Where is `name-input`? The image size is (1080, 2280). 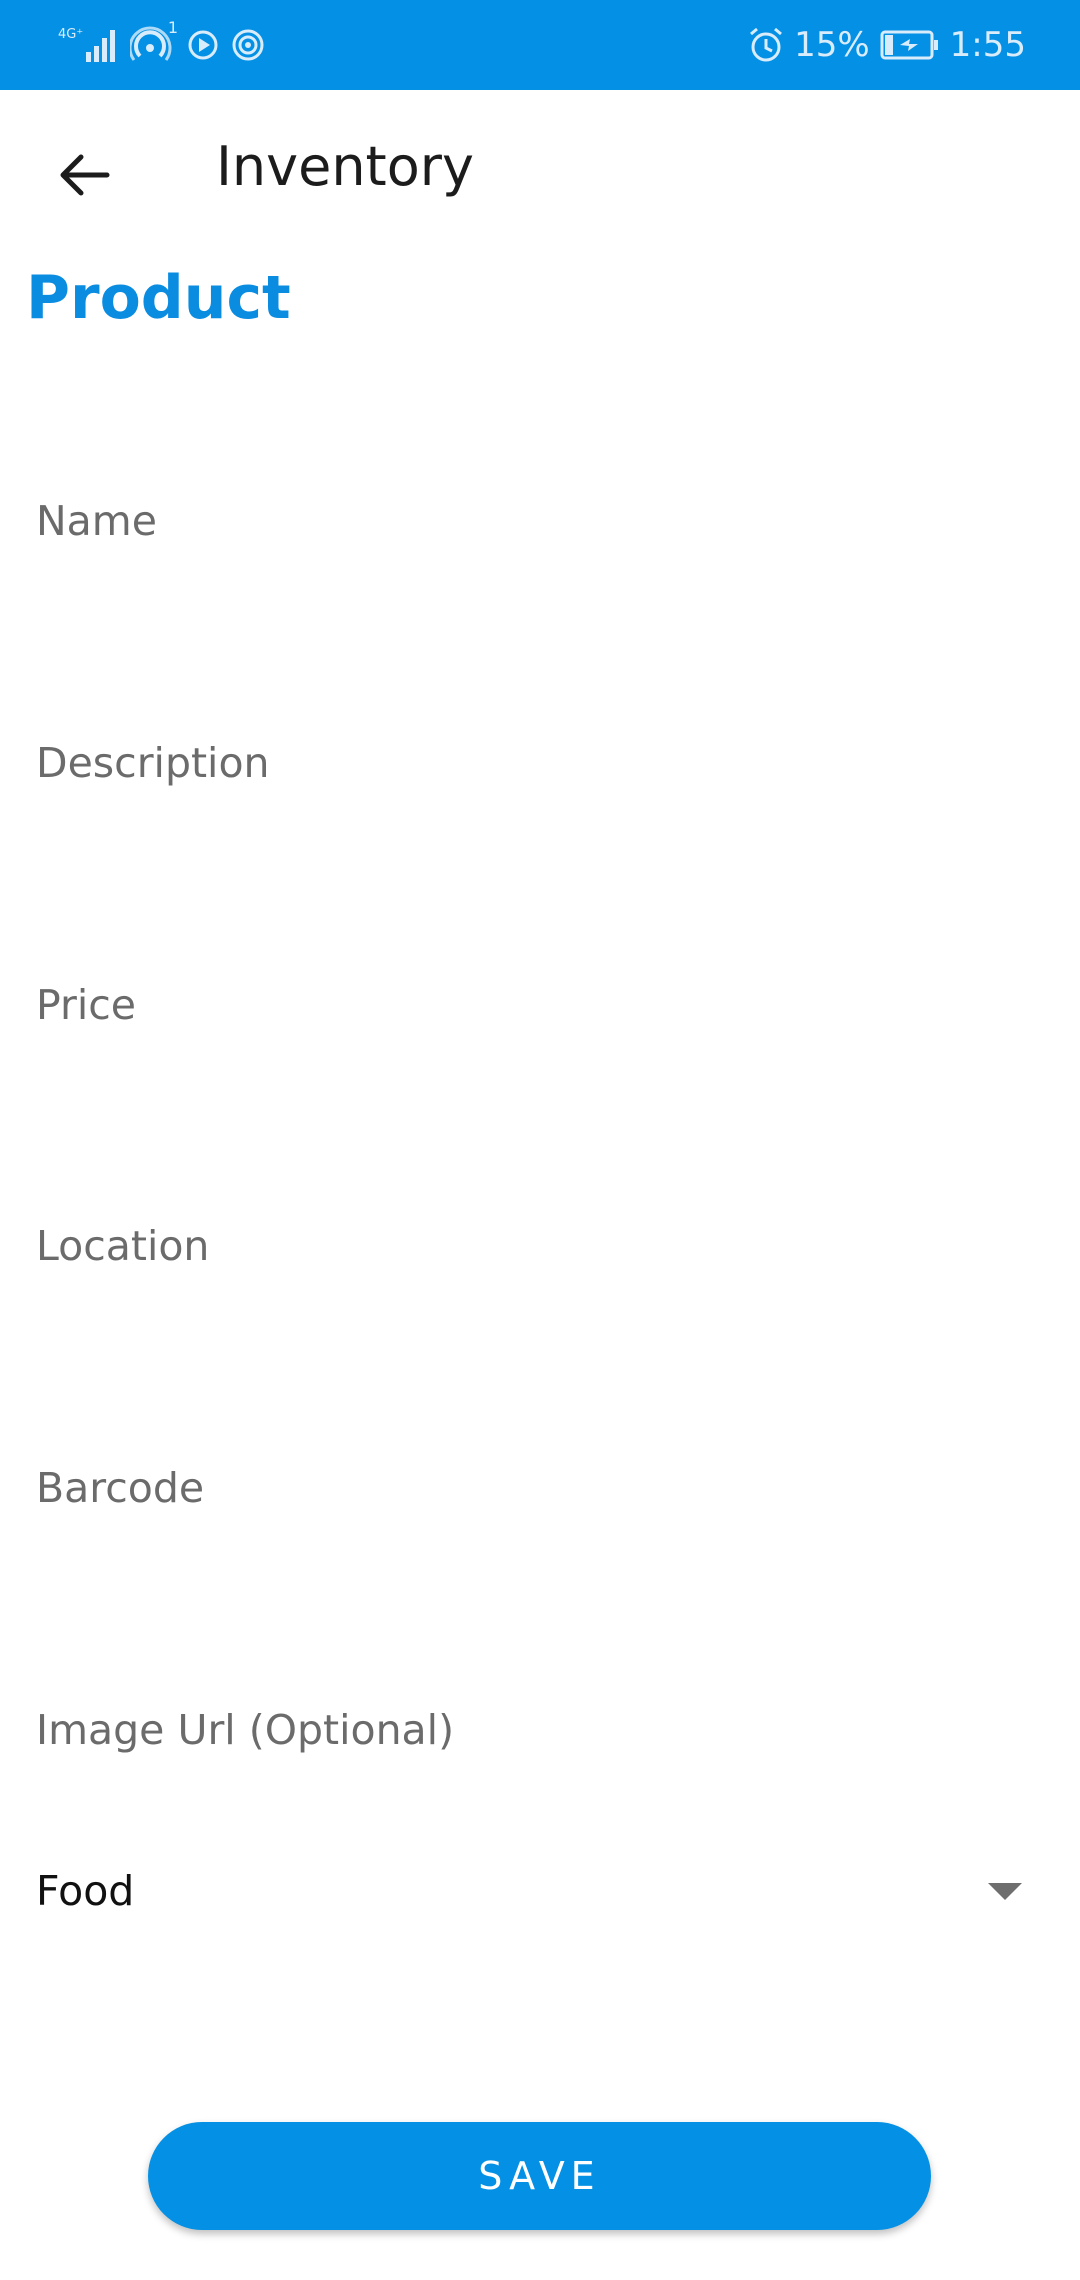 name-input is located at coordinates (540, 521).